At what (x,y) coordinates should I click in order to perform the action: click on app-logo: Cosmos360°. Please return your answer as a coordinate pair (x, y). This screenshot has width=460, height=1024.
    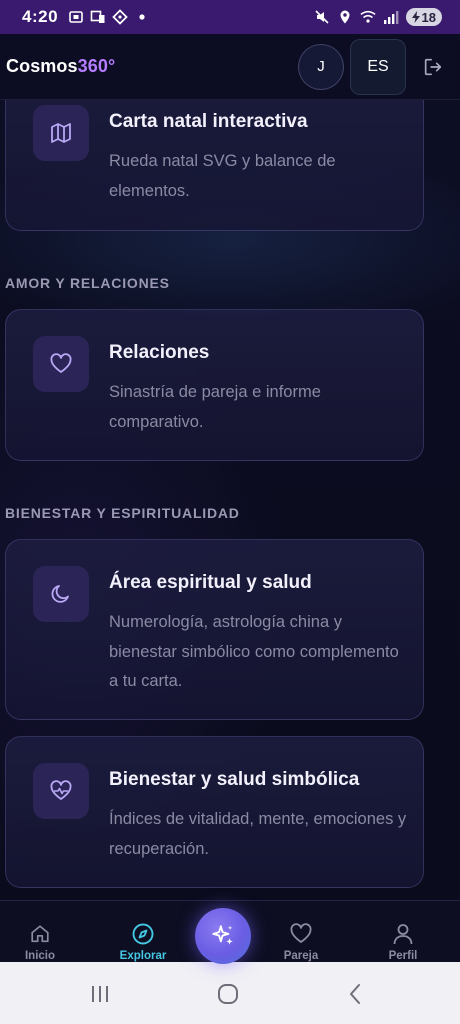
    Looking at the image, I should click on (60, 66).